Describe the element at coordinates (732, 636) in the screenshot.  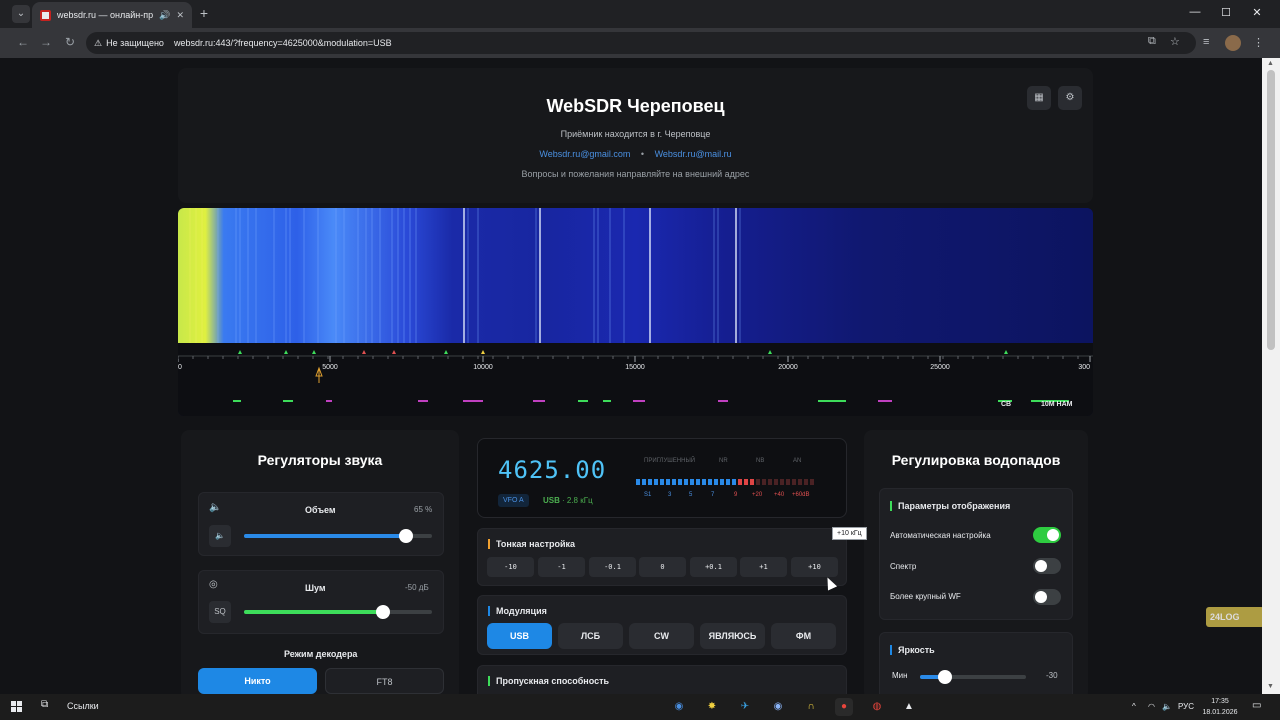
I see `mod-am-button: ЯВЛЯЮСЬ` at that location.